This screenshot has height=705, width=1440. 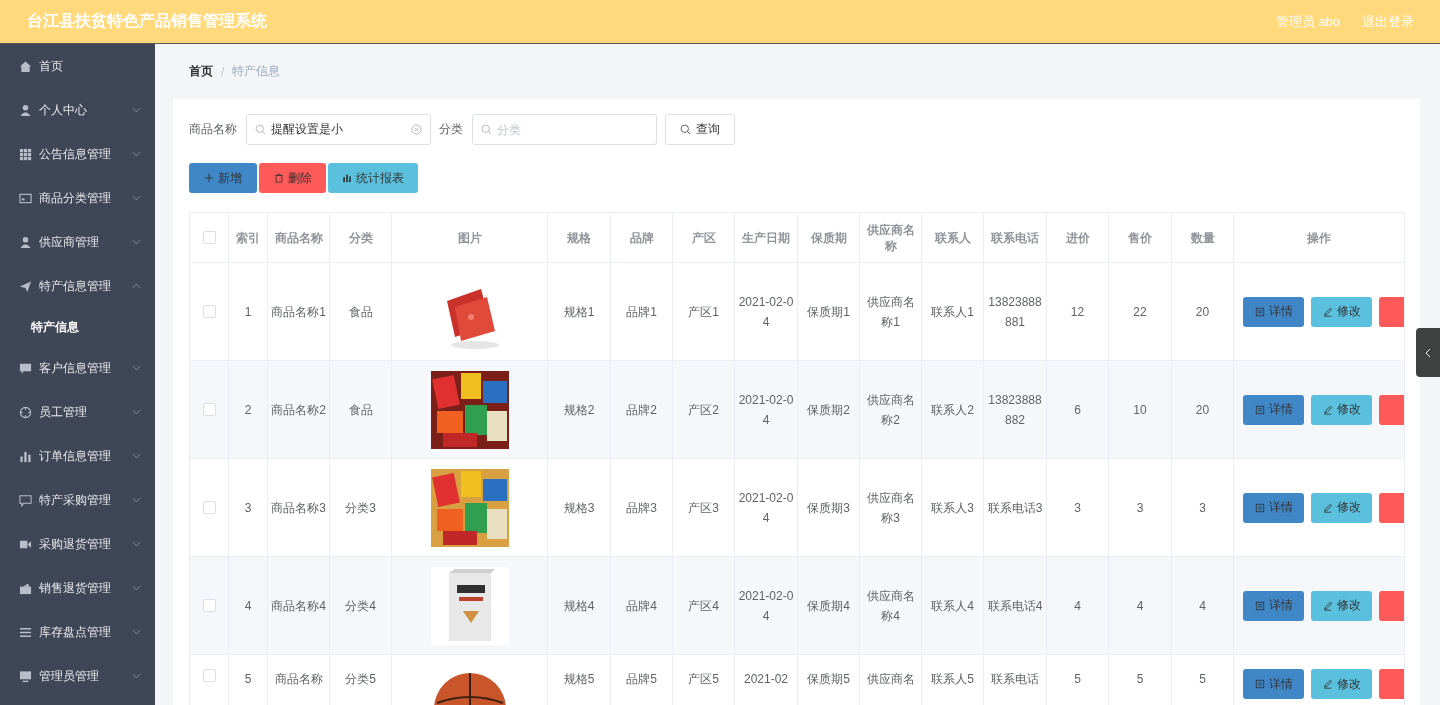 I want to click on person-icon, so click(x=25, y=242).